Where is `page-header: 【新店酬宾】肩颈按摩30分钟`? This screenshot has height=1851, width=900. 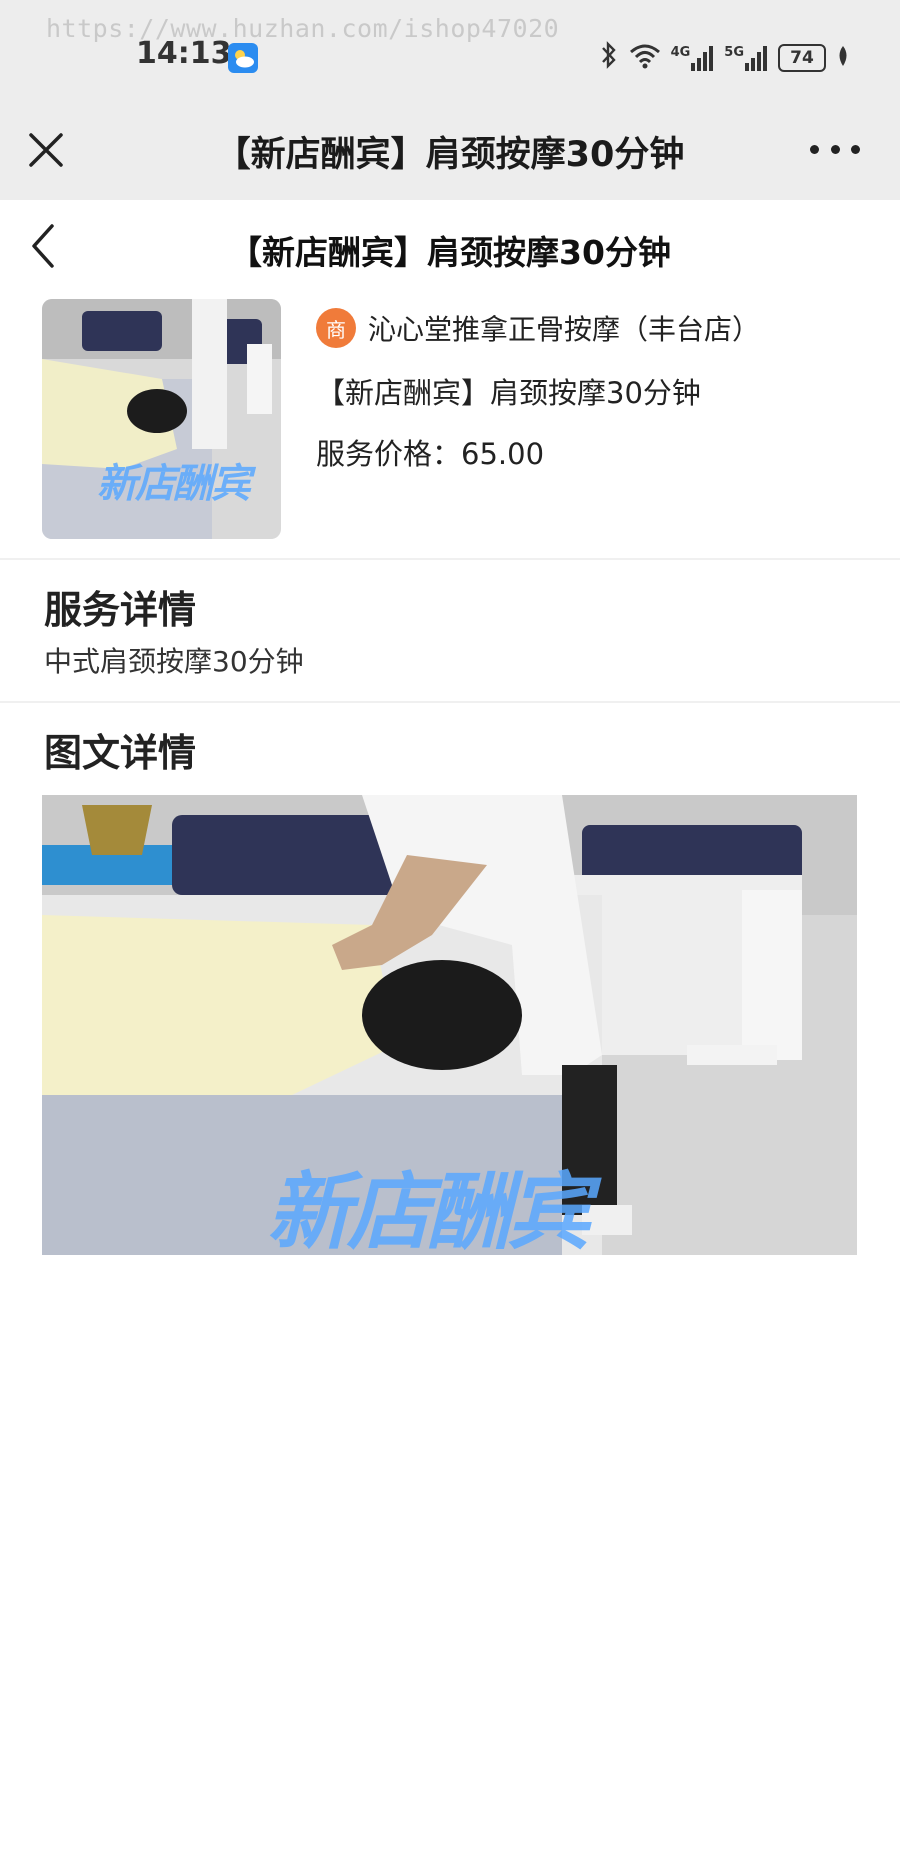 page-header: 【新店酬宾】肩颈按摩30分钟 is located at coordinates (450, 248).